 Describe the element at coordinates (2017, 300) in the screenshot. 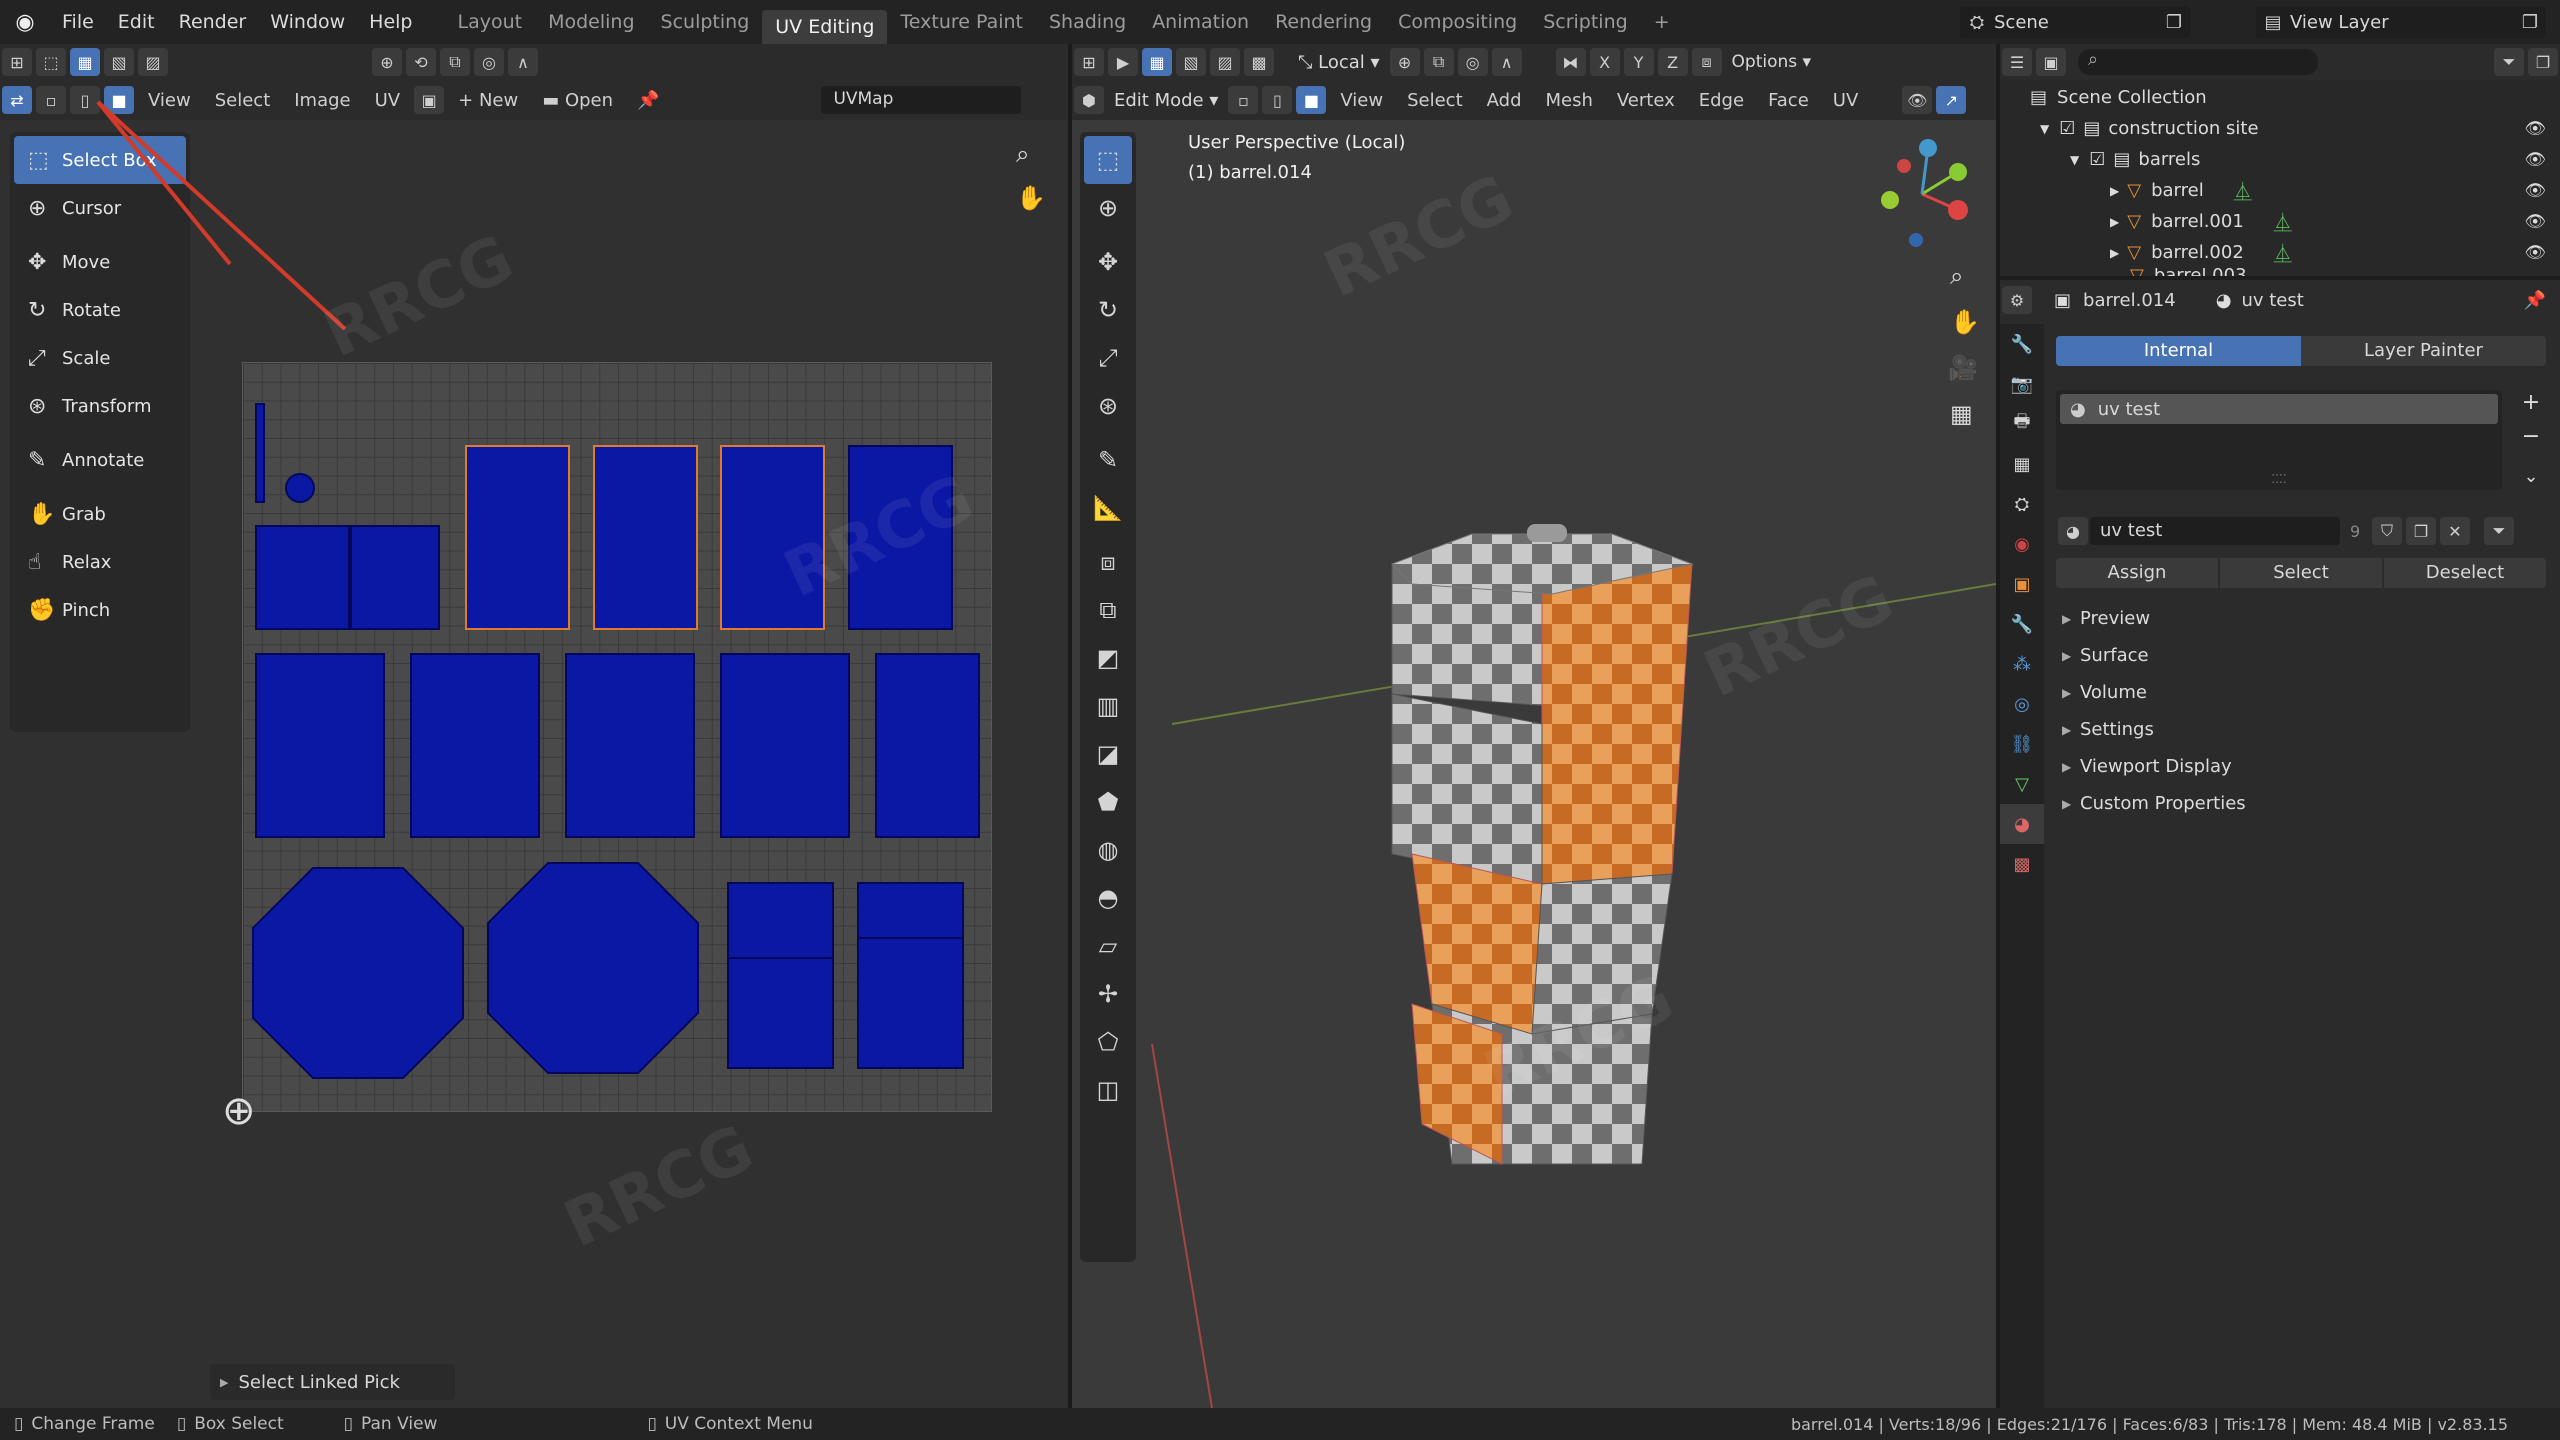

I see `properties-editor-icon: ⚙` at that location.